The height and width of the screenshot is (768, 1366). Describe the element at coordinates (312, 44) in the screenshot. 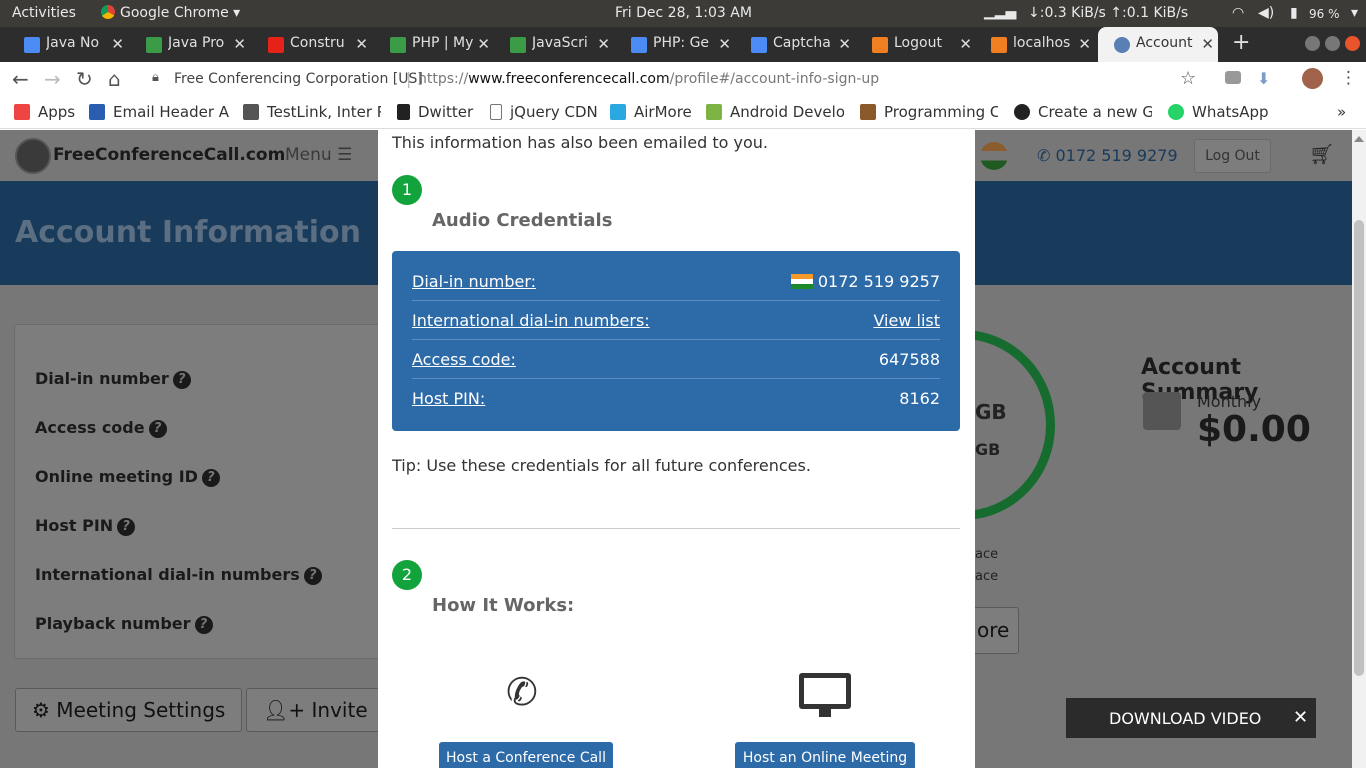

I see `tab-constructor: Constru ✕` at that location.